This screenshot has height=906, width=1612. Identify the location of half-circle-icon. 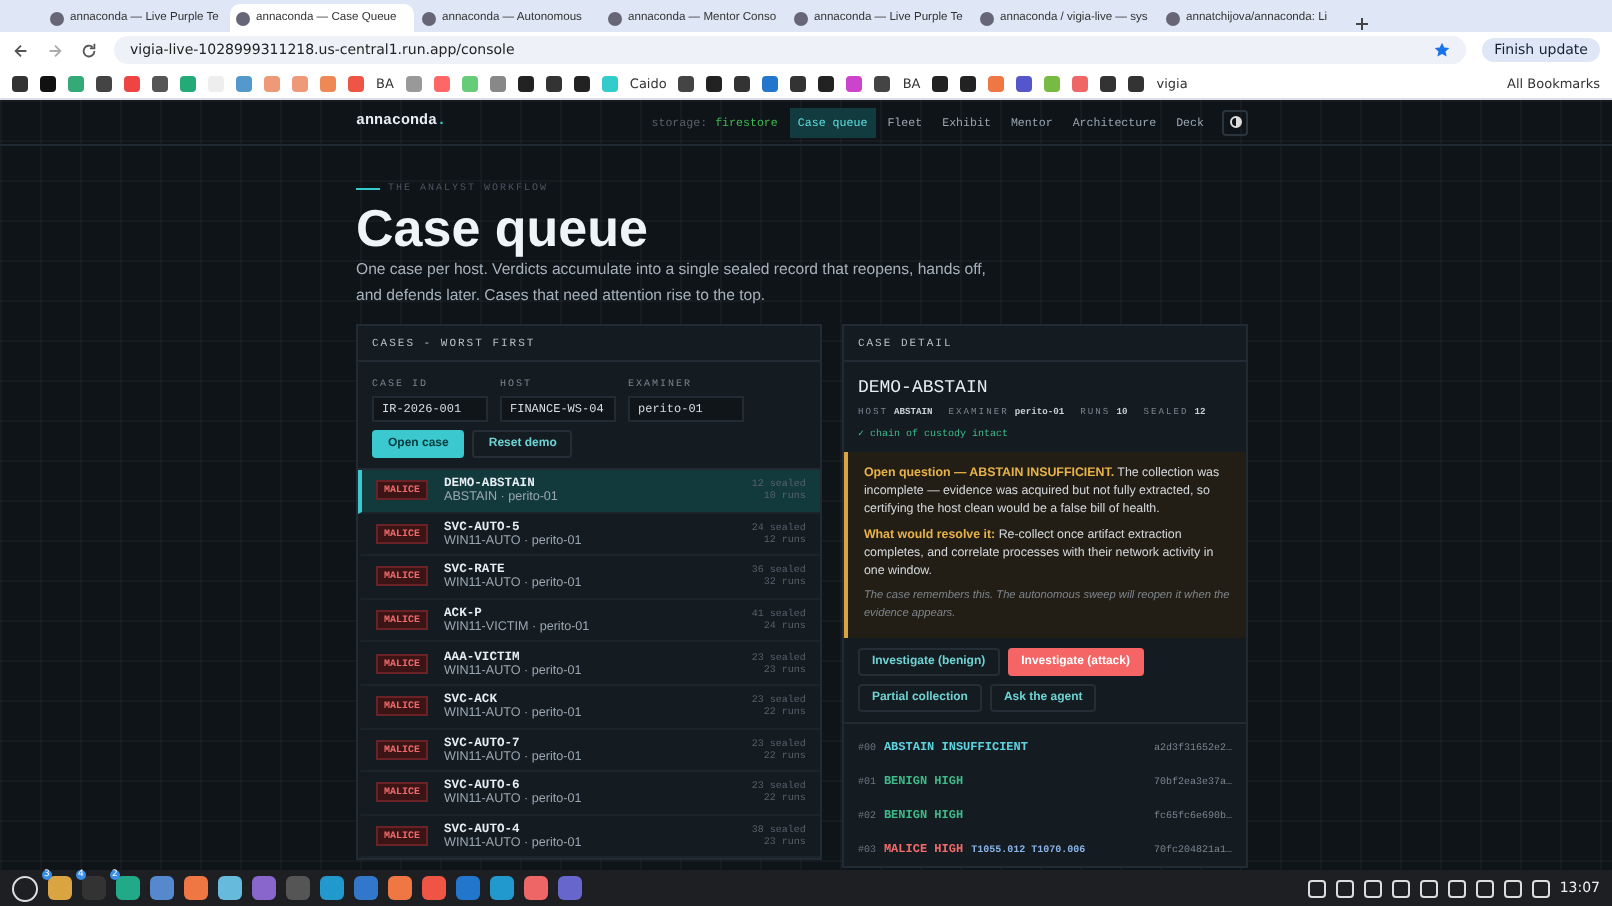
(1235, 122).